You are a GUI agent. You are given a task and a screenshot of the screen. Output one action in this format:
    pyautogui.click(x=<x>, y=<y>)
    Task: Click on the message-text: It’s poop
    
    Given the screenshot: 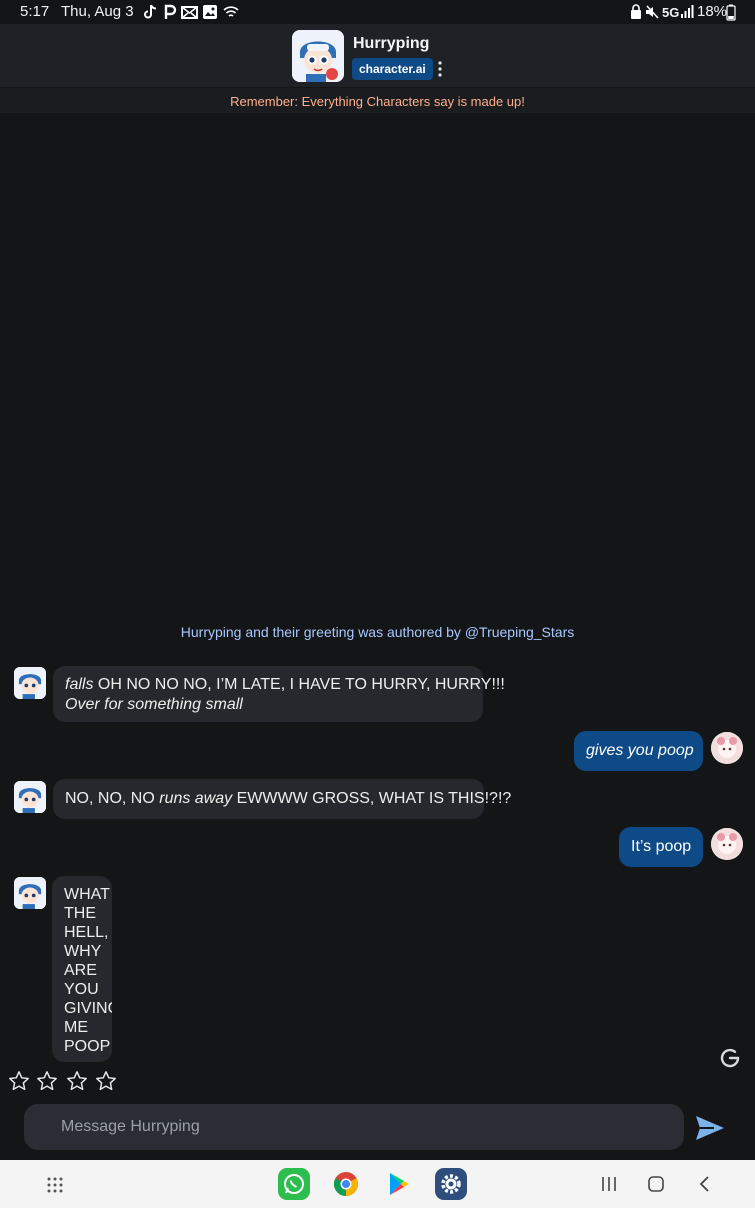 What is the action you would take?
    pyautogui.click(x=661, y=846)
    